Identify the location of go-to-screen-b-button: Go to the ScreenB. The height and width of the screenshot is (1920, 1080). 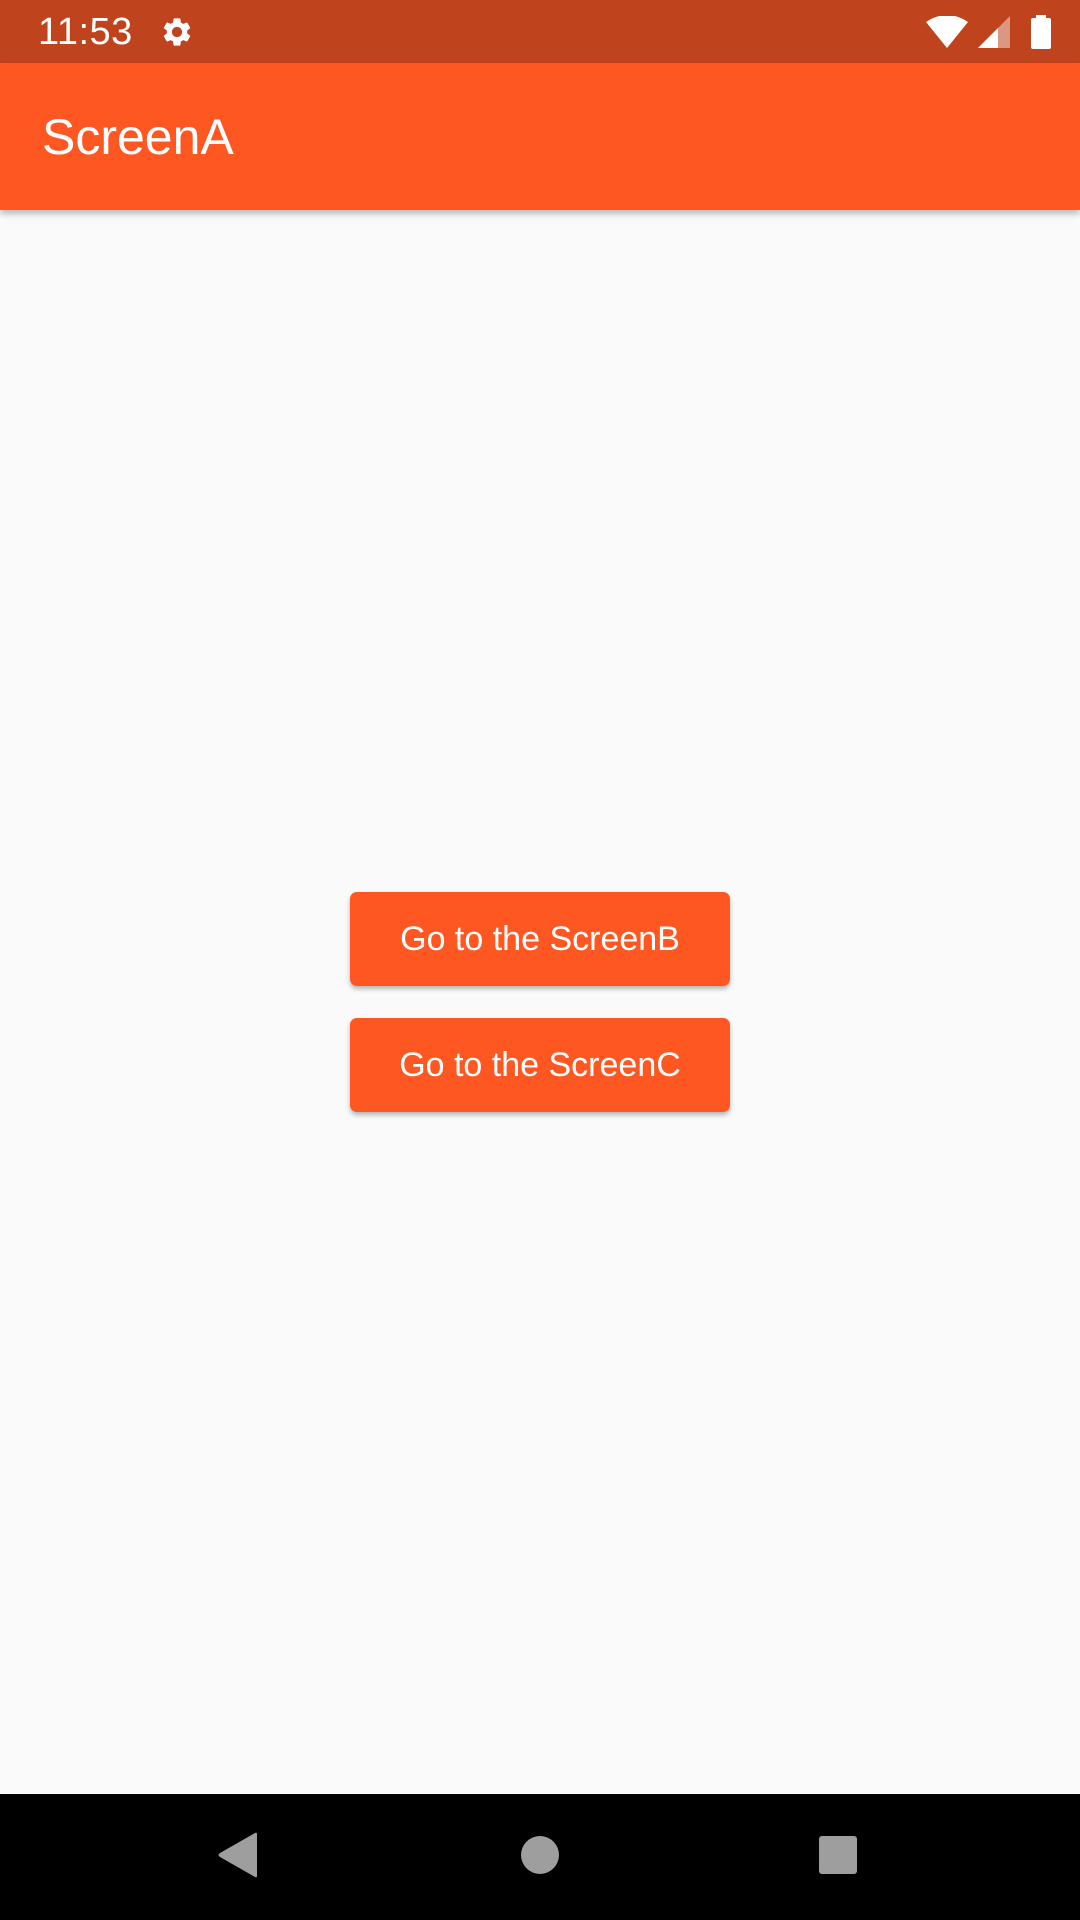
(540, 939).